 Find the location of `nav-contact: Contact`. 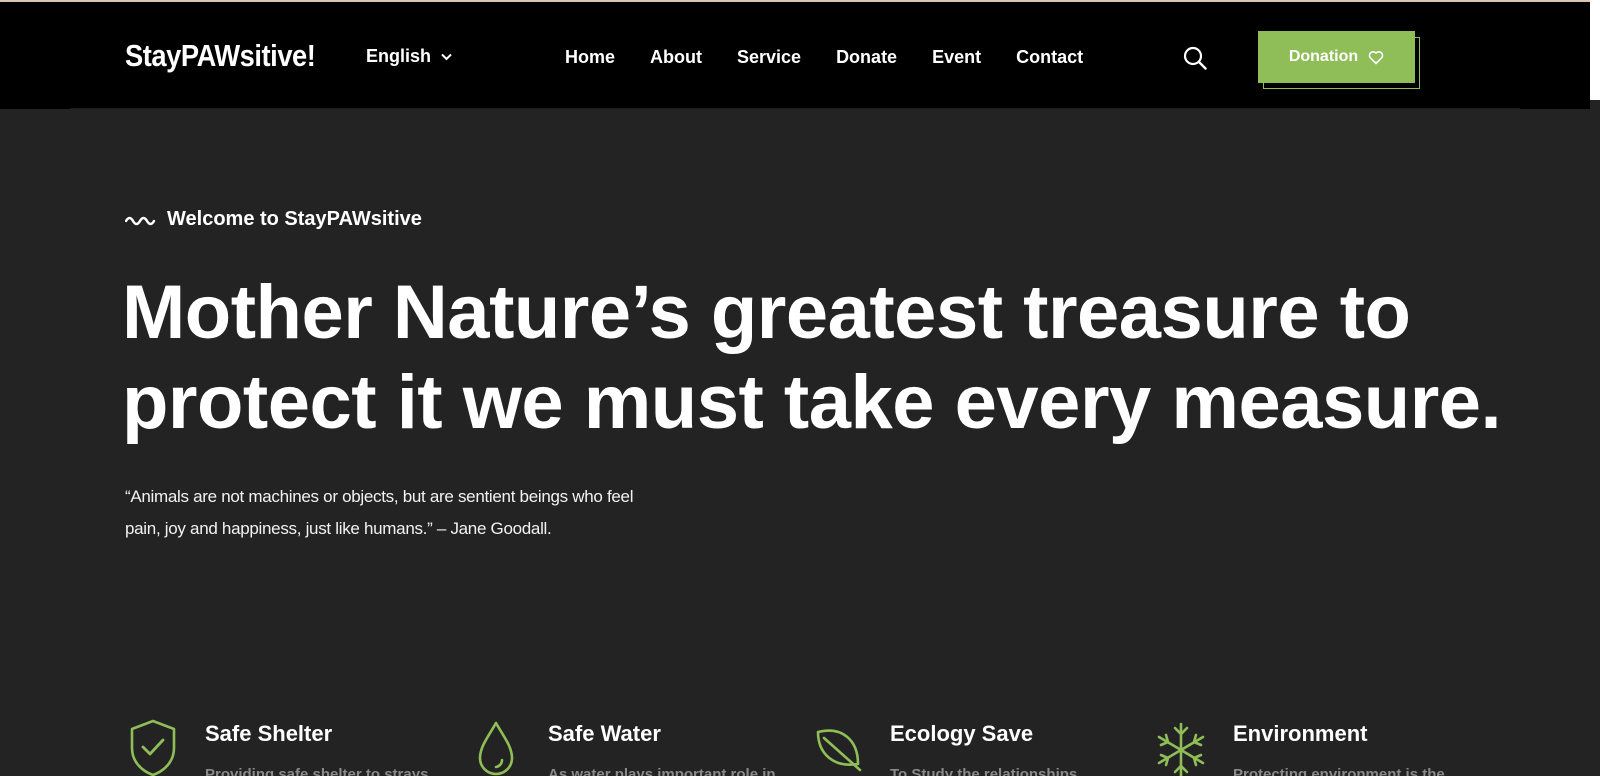

nav-contact: Contact is located at coordinates (1049, 57).